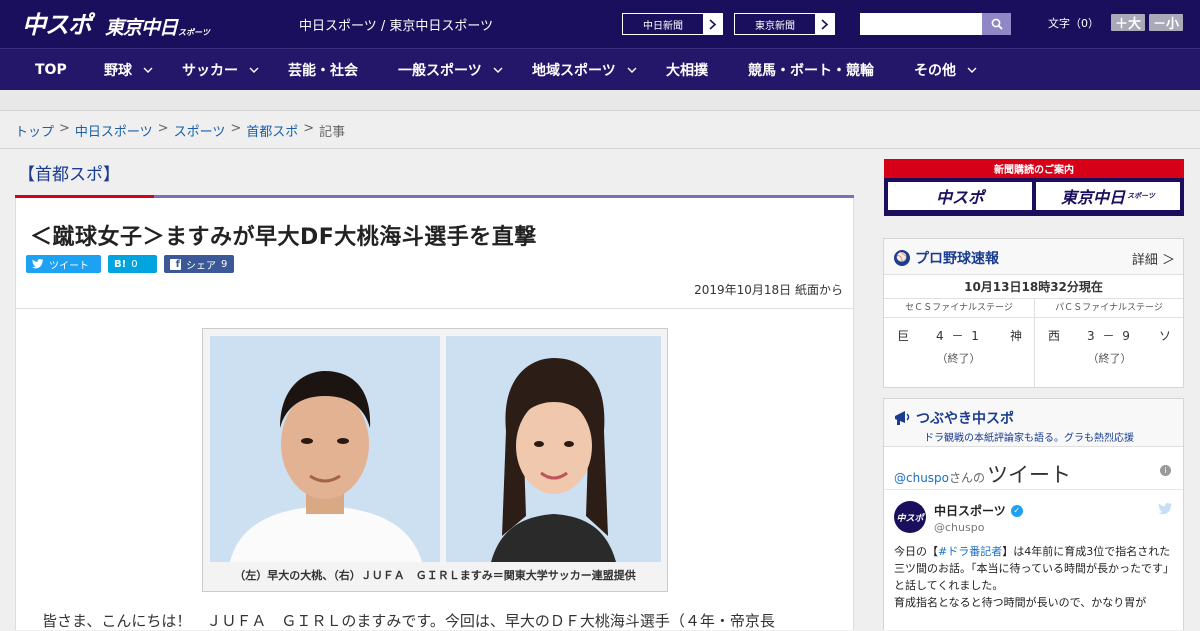 This screenshot has height=631, width=1200. What do you see at coordinates (114, 130) in the screenshot?
I see `breadcrumb-chunichi-sports: 中日スポーツ` at bounding box center [114, 130].